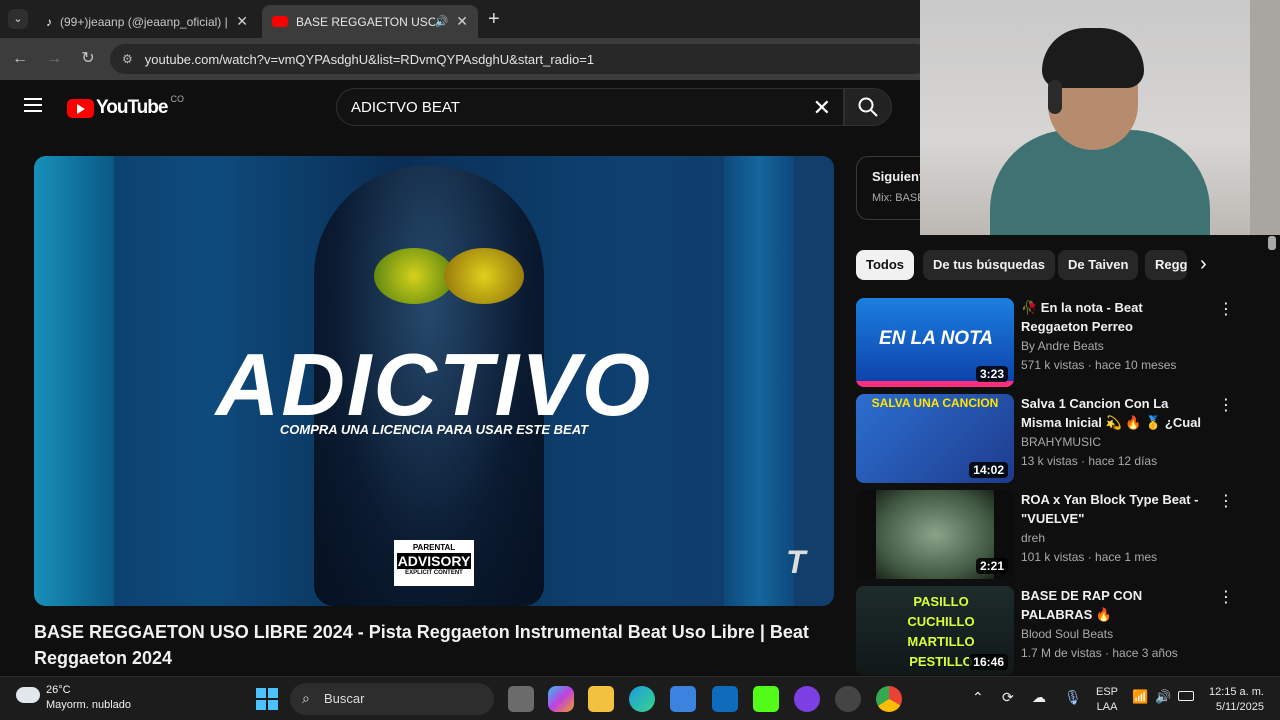 This screenshot has height=720, width=1280. Describe the element at coordinates (807, 699) in the screenshot. I see `app-circle-icon` at that location.